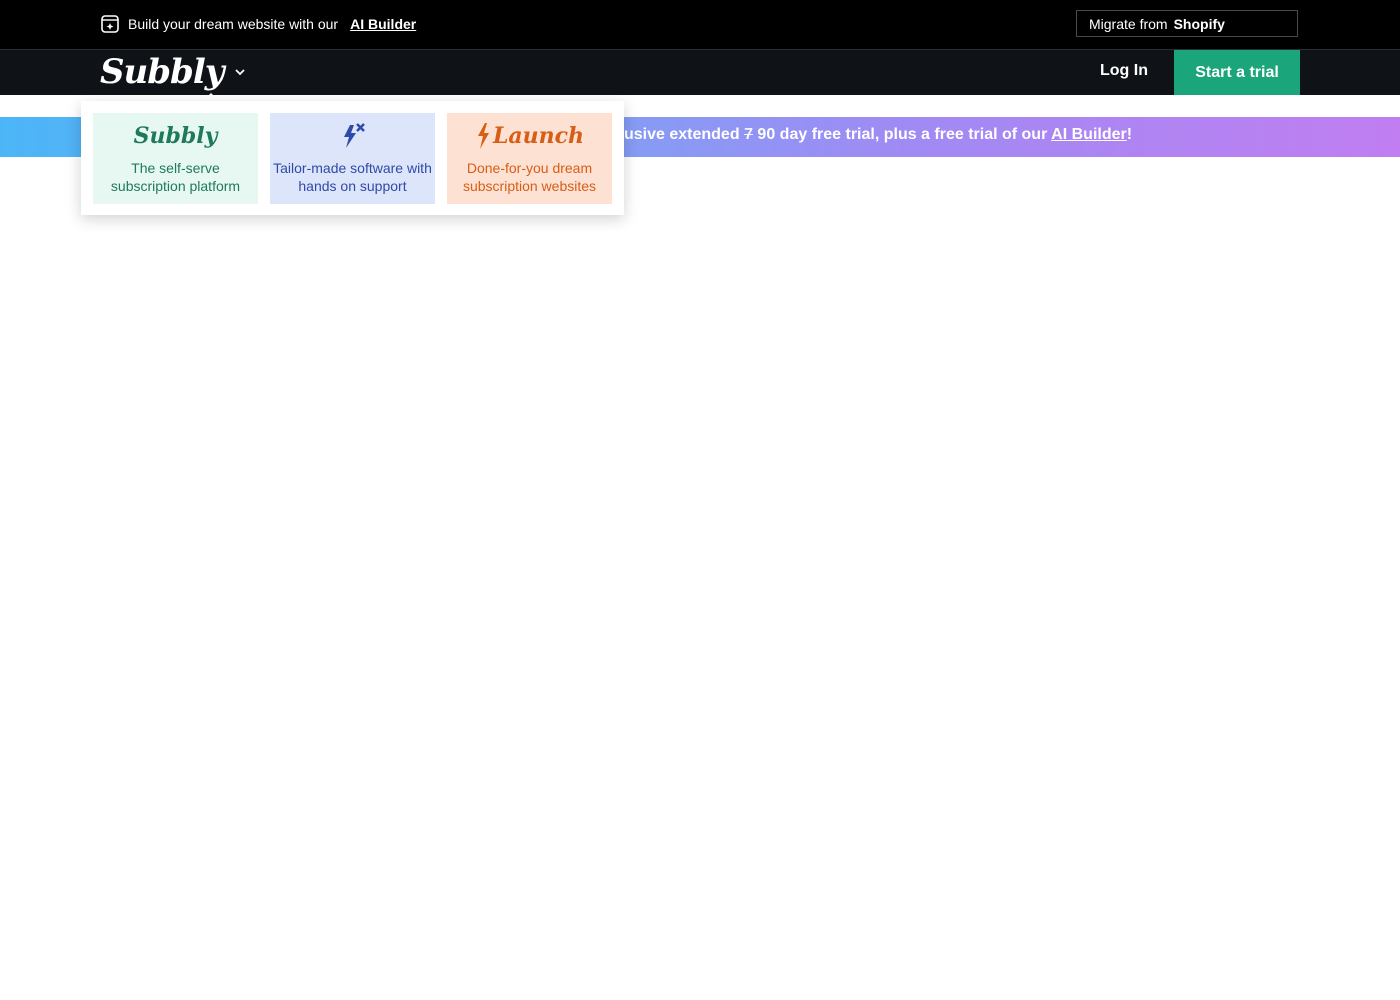 The width and height of the screenshot is (1400, 1000). I want to click on subbly-brand-text: Subbly, so click(175, 136).